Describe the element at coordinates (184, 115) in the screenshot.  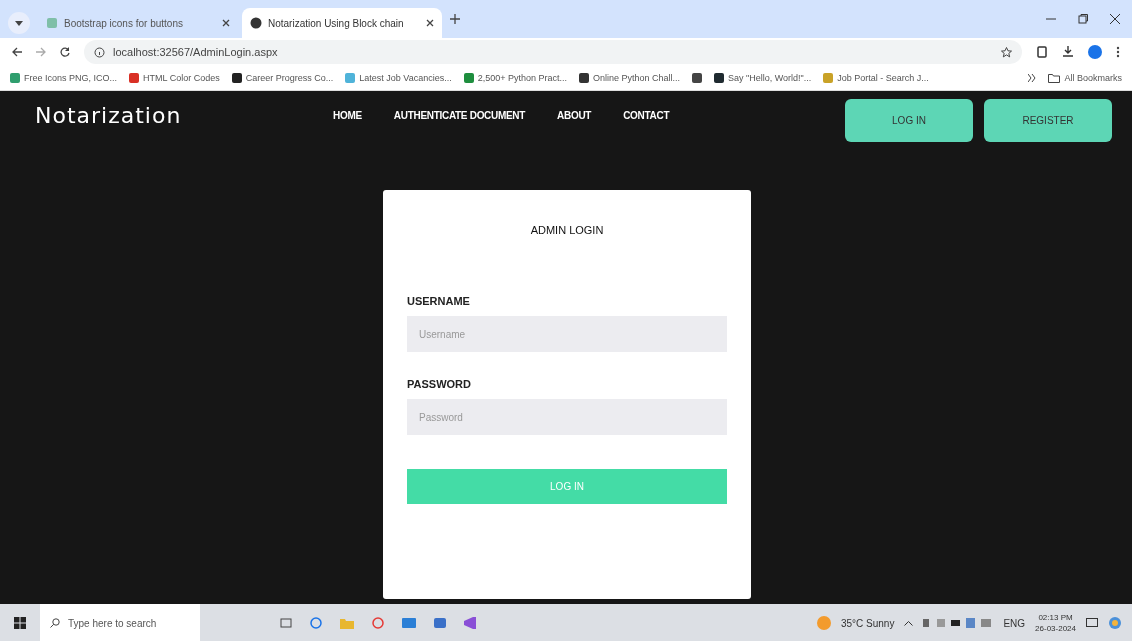
I see `site-logo: Notarization` at that location.